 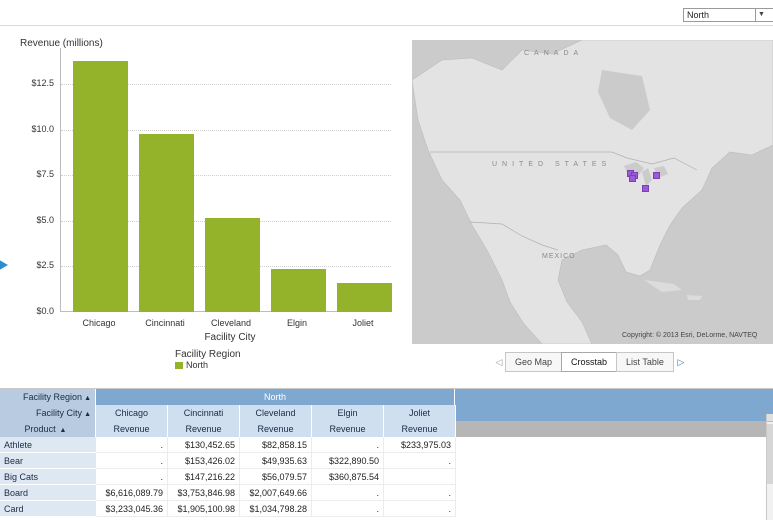 I want to click on y-tick-label: $2.5, so click(x=45, y=265).